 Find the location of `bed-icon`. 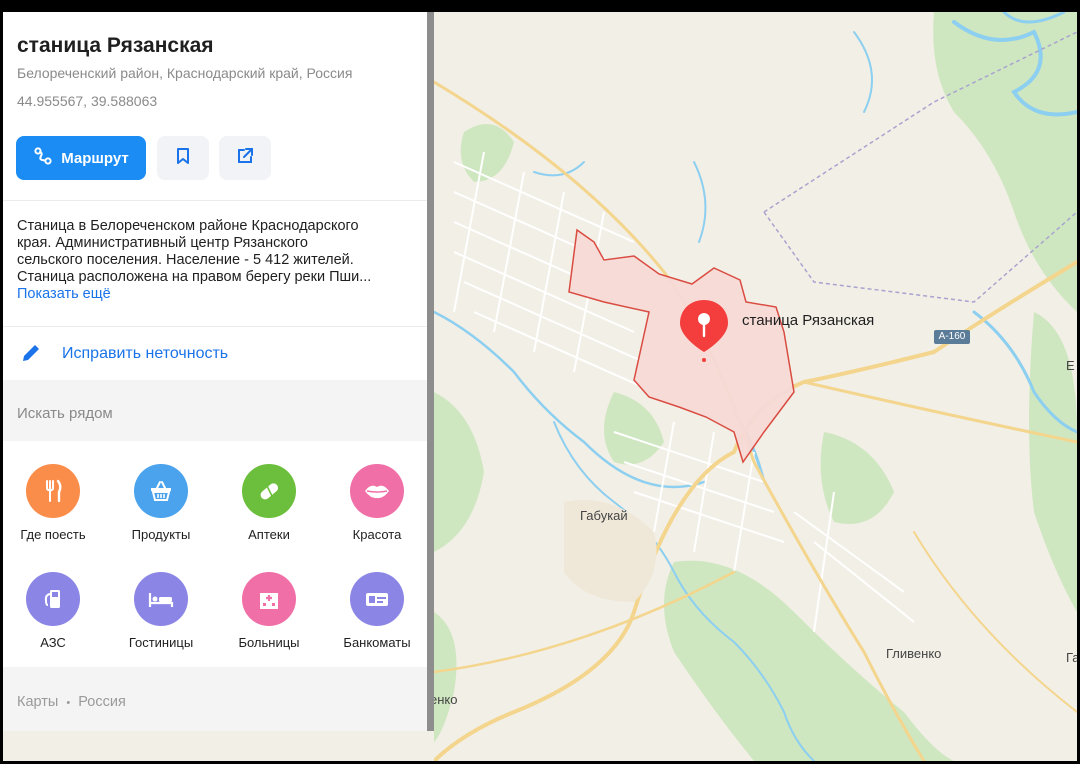

bed-icon is located at coordinates (161, 599).